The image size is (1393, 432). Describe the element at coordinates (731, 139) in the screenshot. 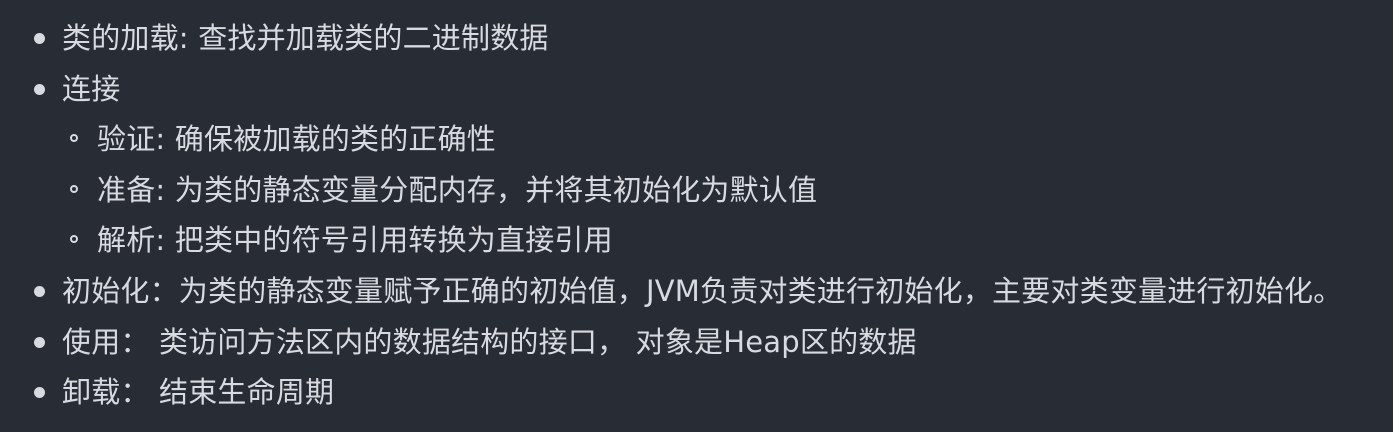

I see `sub-list-item-verification: 验证: 确保被加载的类的正确性` at that location.